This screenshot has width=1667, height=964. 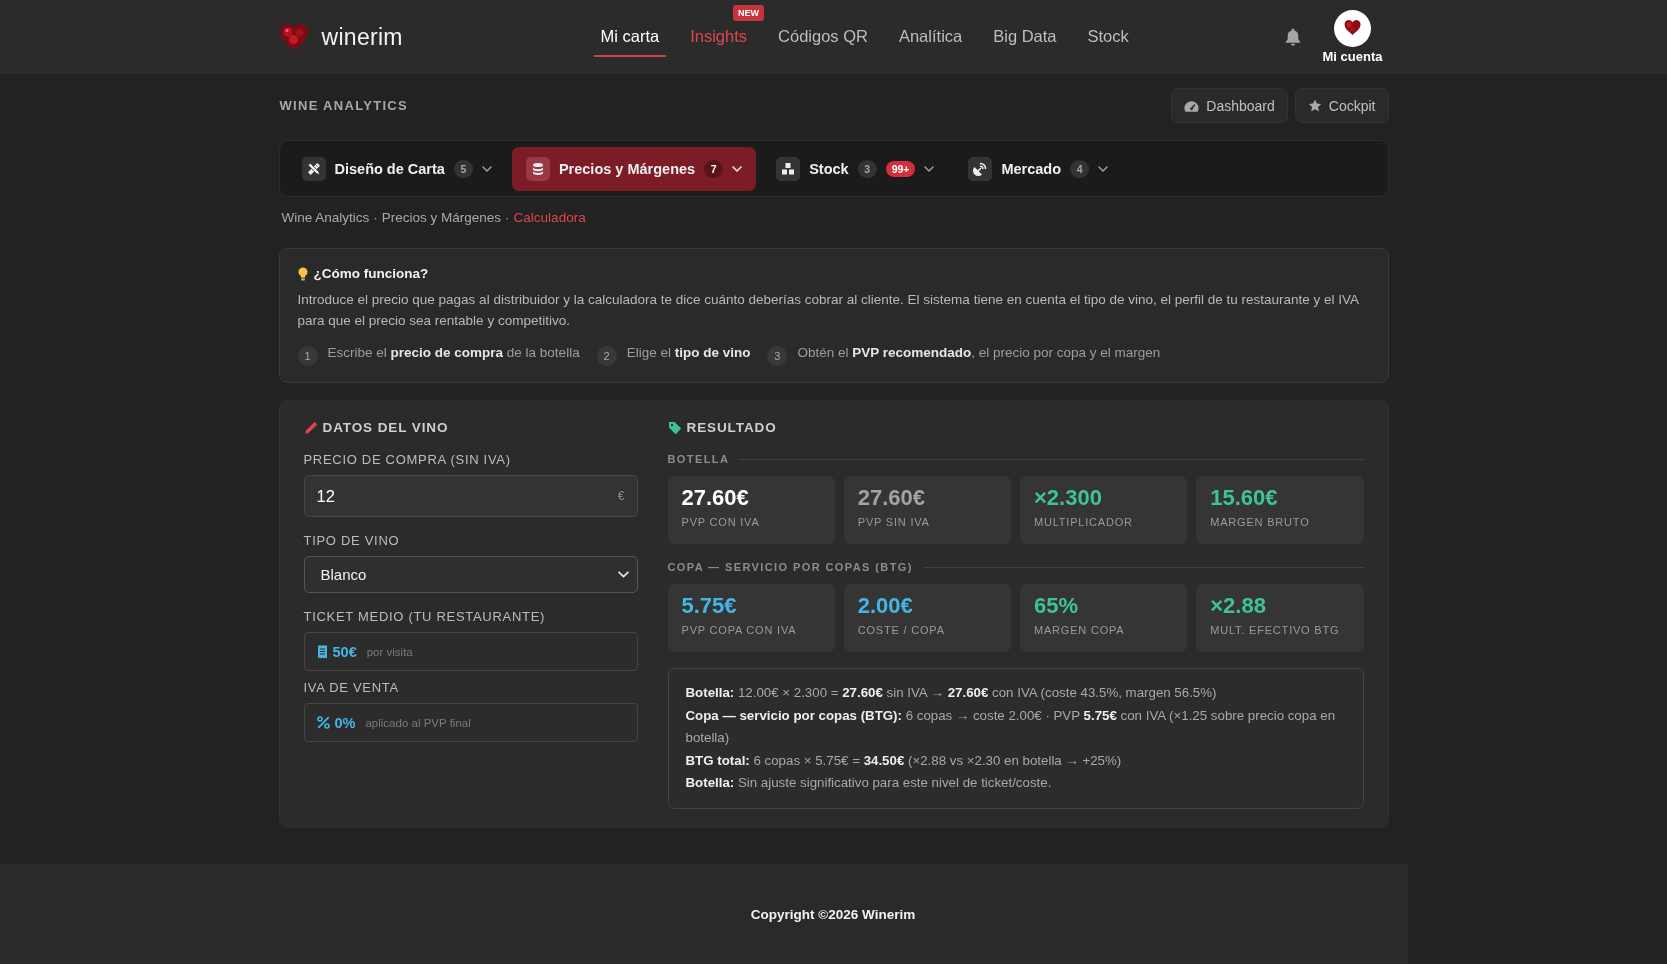 I want to click on nav-link: Mi carta, so click(x=630, y=37).